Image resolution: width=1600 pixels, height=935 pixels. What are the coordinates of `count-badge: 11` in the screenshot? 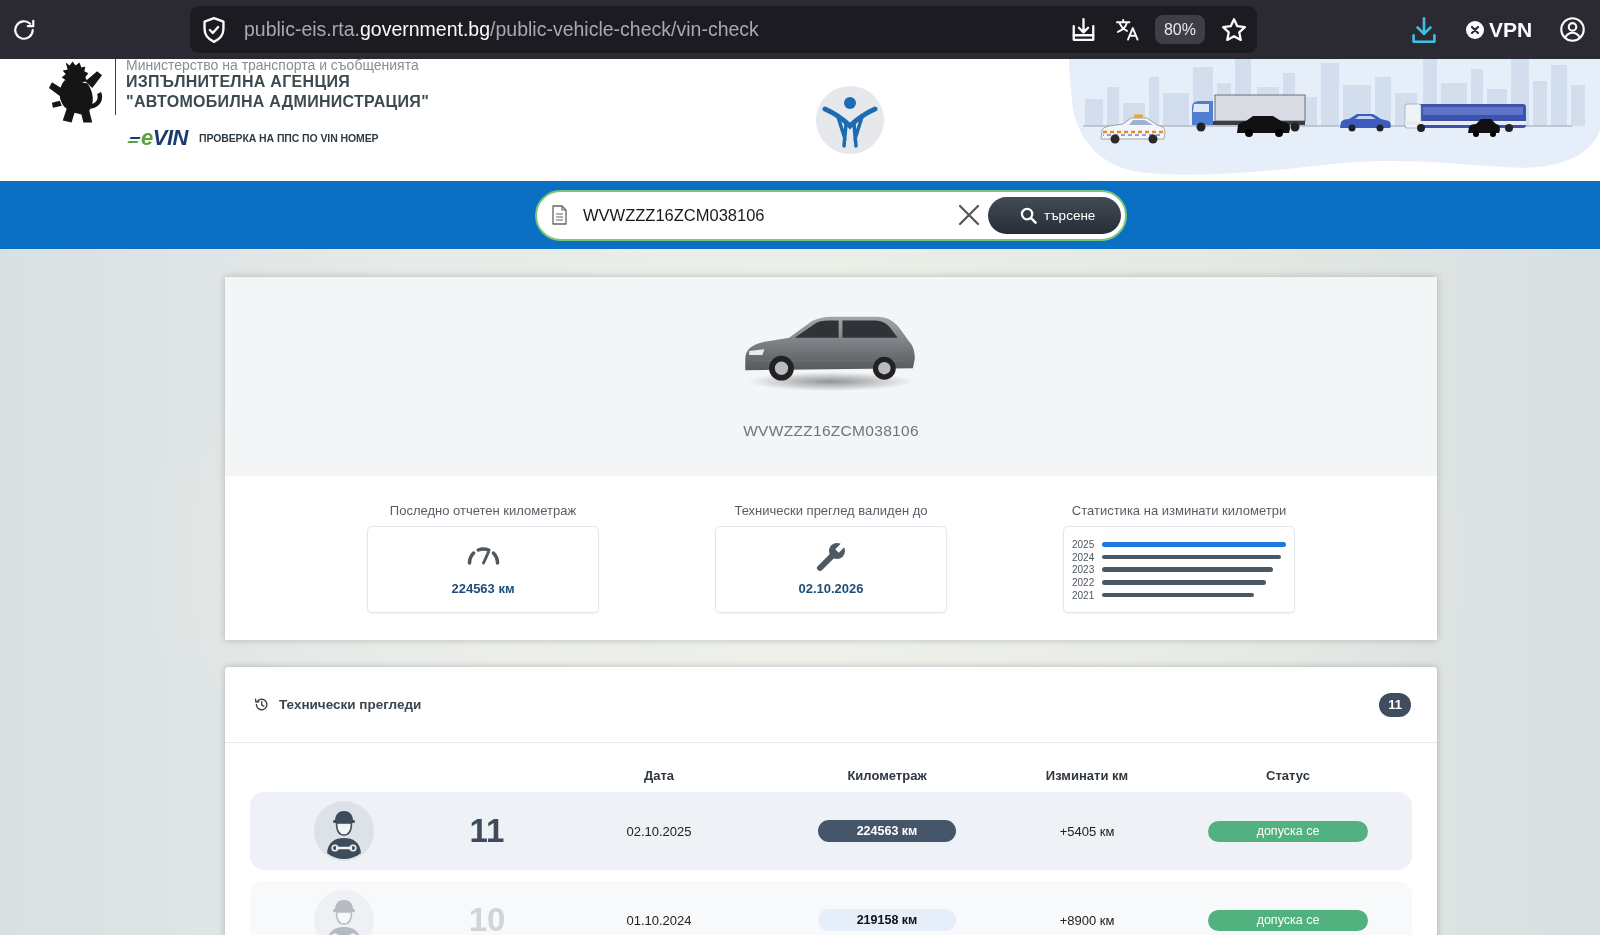 It's located at (1395, 704).